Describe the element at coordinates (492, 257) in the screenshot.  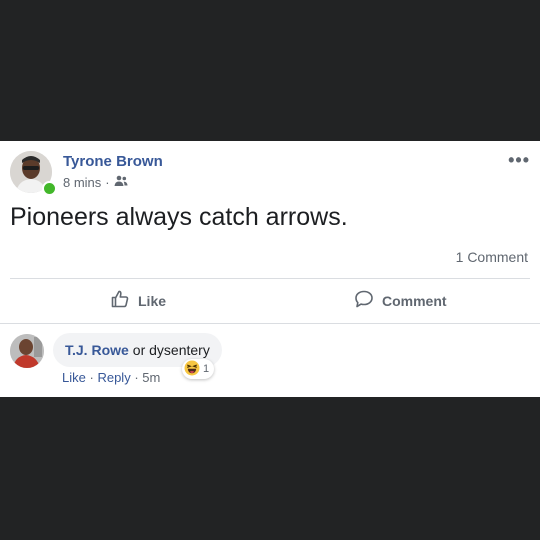
I see `comment-count-link: 1 Comment` at that location.